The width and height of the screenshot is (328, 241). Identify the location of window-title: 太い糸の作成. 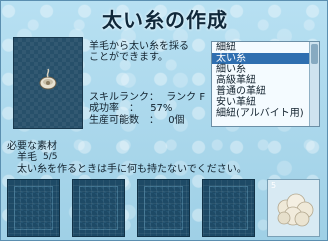
(165, 20).